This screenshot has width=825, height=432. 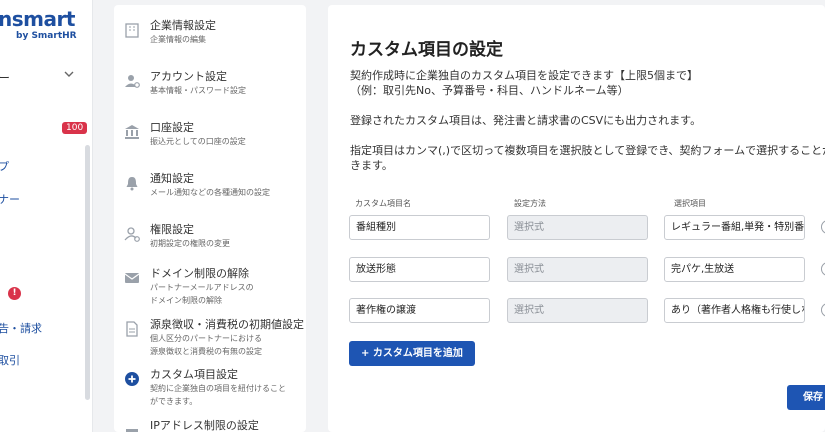 What do you see at coordinates (690, 203) in the screenshot?
I see `column-header-options: 選択項目` at bounding box center [690, 203].